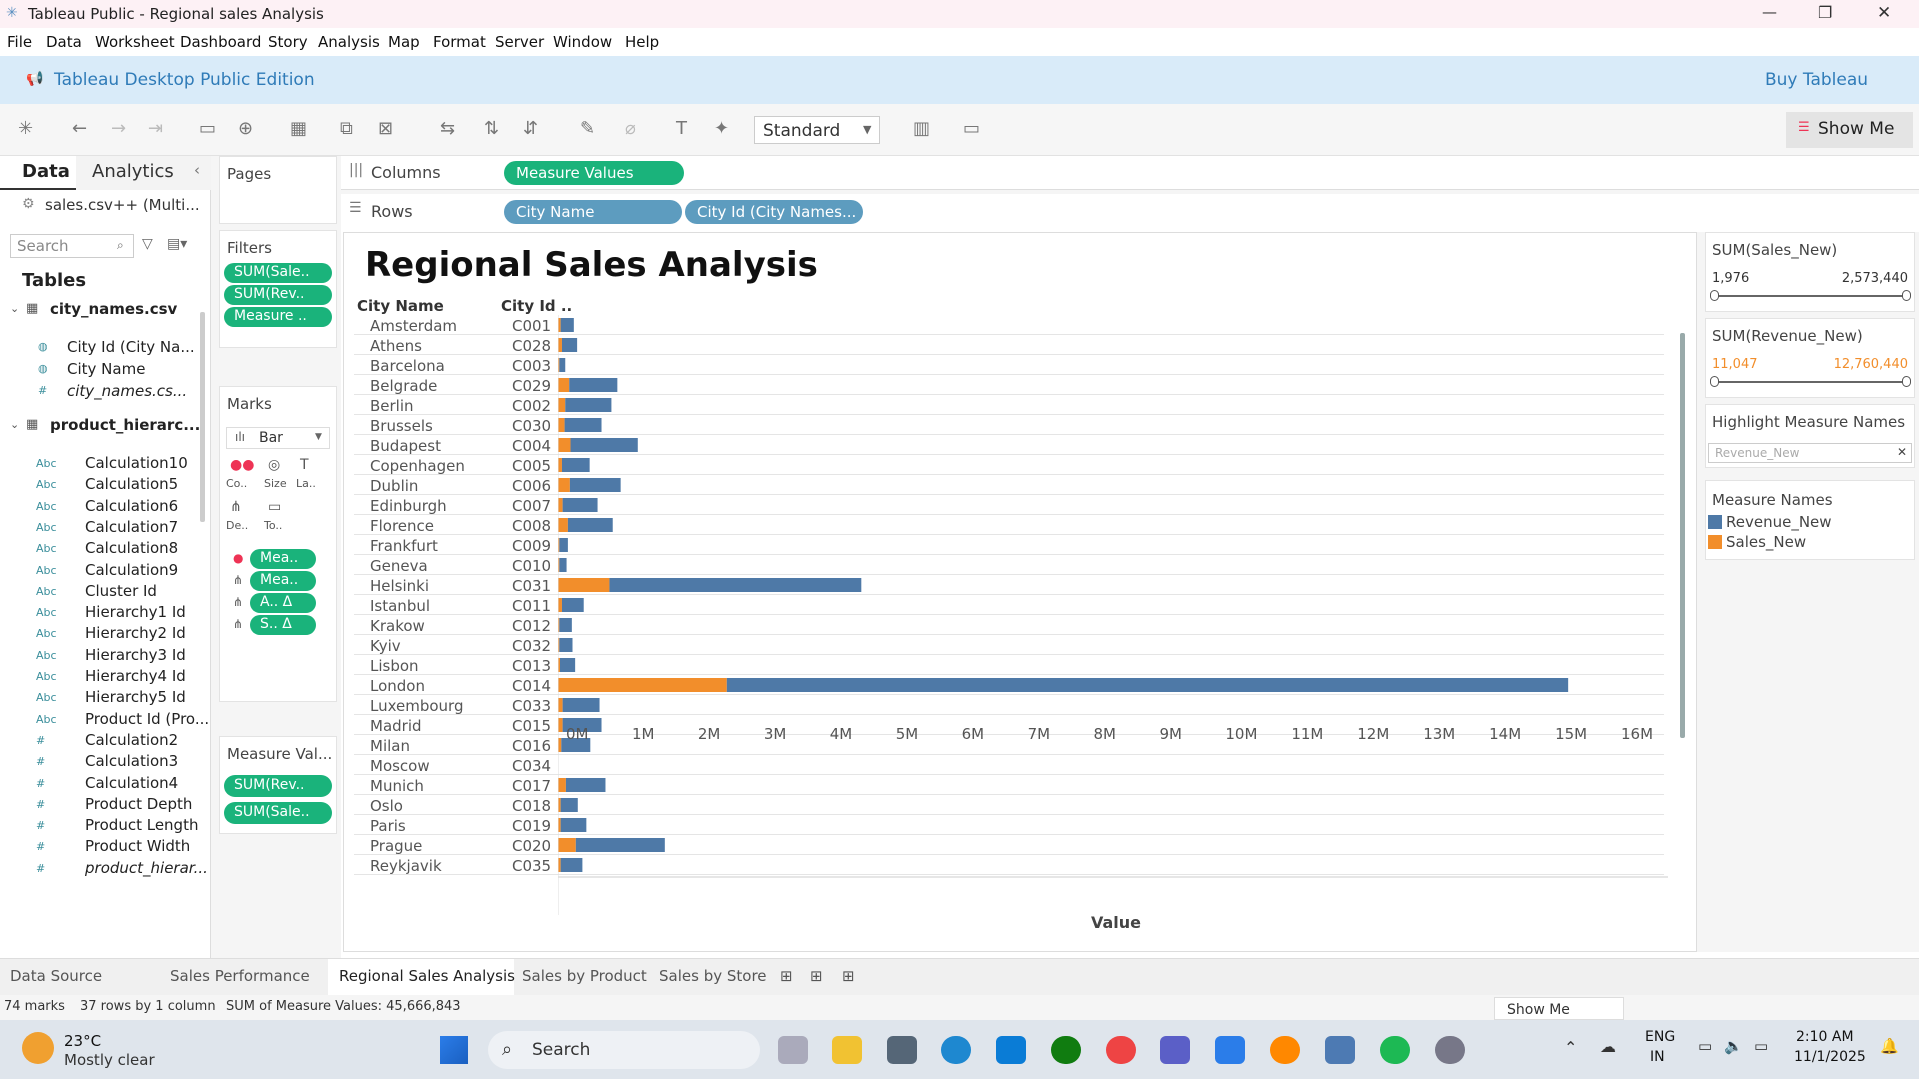  Describe the element at coordinates (385, 128) in the screenshot. I see `clear-sheet-icon: ⊠` at that location.